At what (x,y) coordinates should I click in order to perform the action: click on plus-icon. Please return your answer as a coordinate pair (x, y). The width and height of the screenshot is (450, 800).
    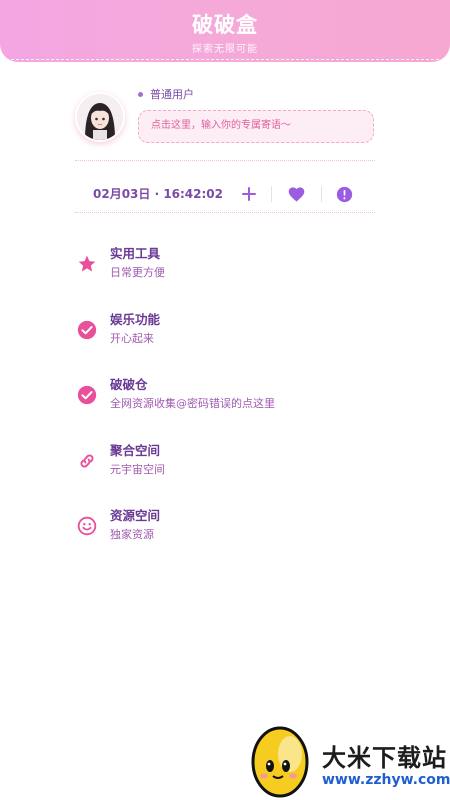
    Looking at the image, I should click on (249, 194).